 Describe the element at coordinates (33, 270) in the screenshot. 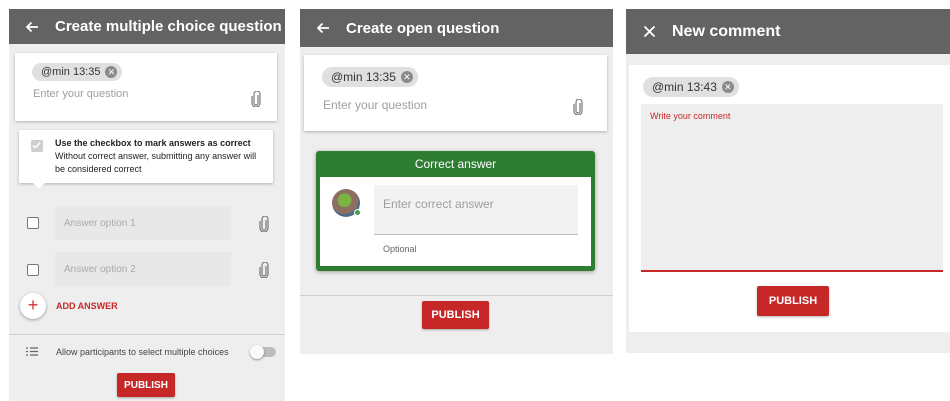

I see `answer-2-checkbox` at that location.